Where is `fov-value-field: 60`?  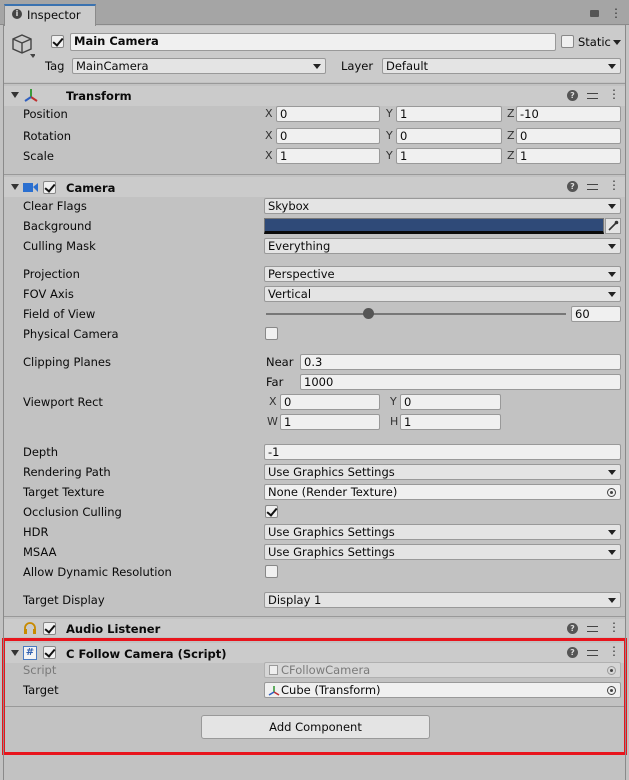 fov-value-field: 60 is located at coordinates (596, 314).